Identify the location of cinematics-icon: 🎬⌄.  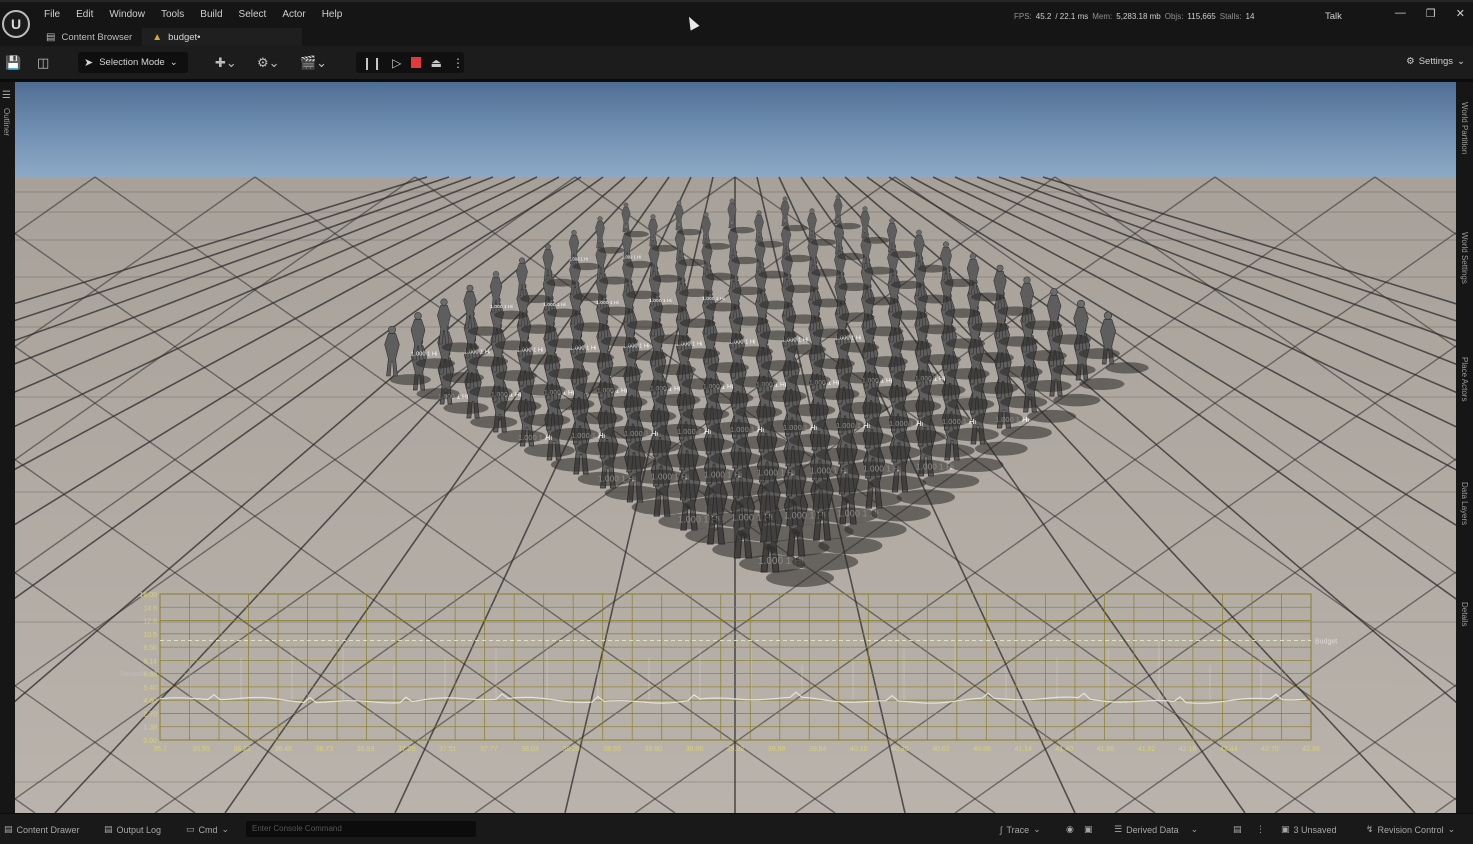
(313, 63).